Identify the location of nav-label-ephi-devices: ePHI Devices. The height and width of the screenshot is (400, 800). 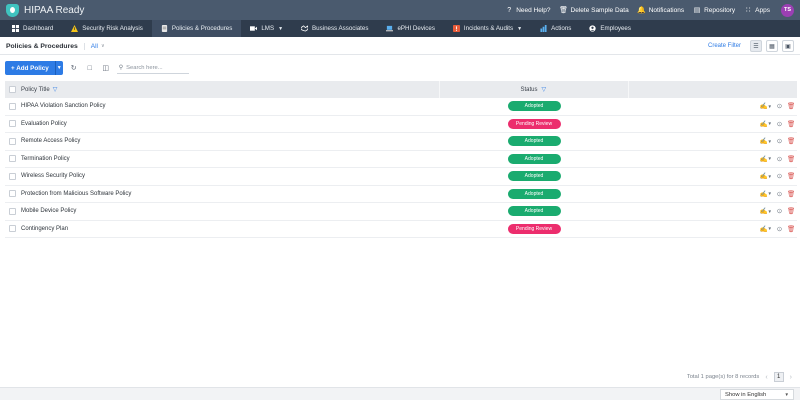
(416, 28).